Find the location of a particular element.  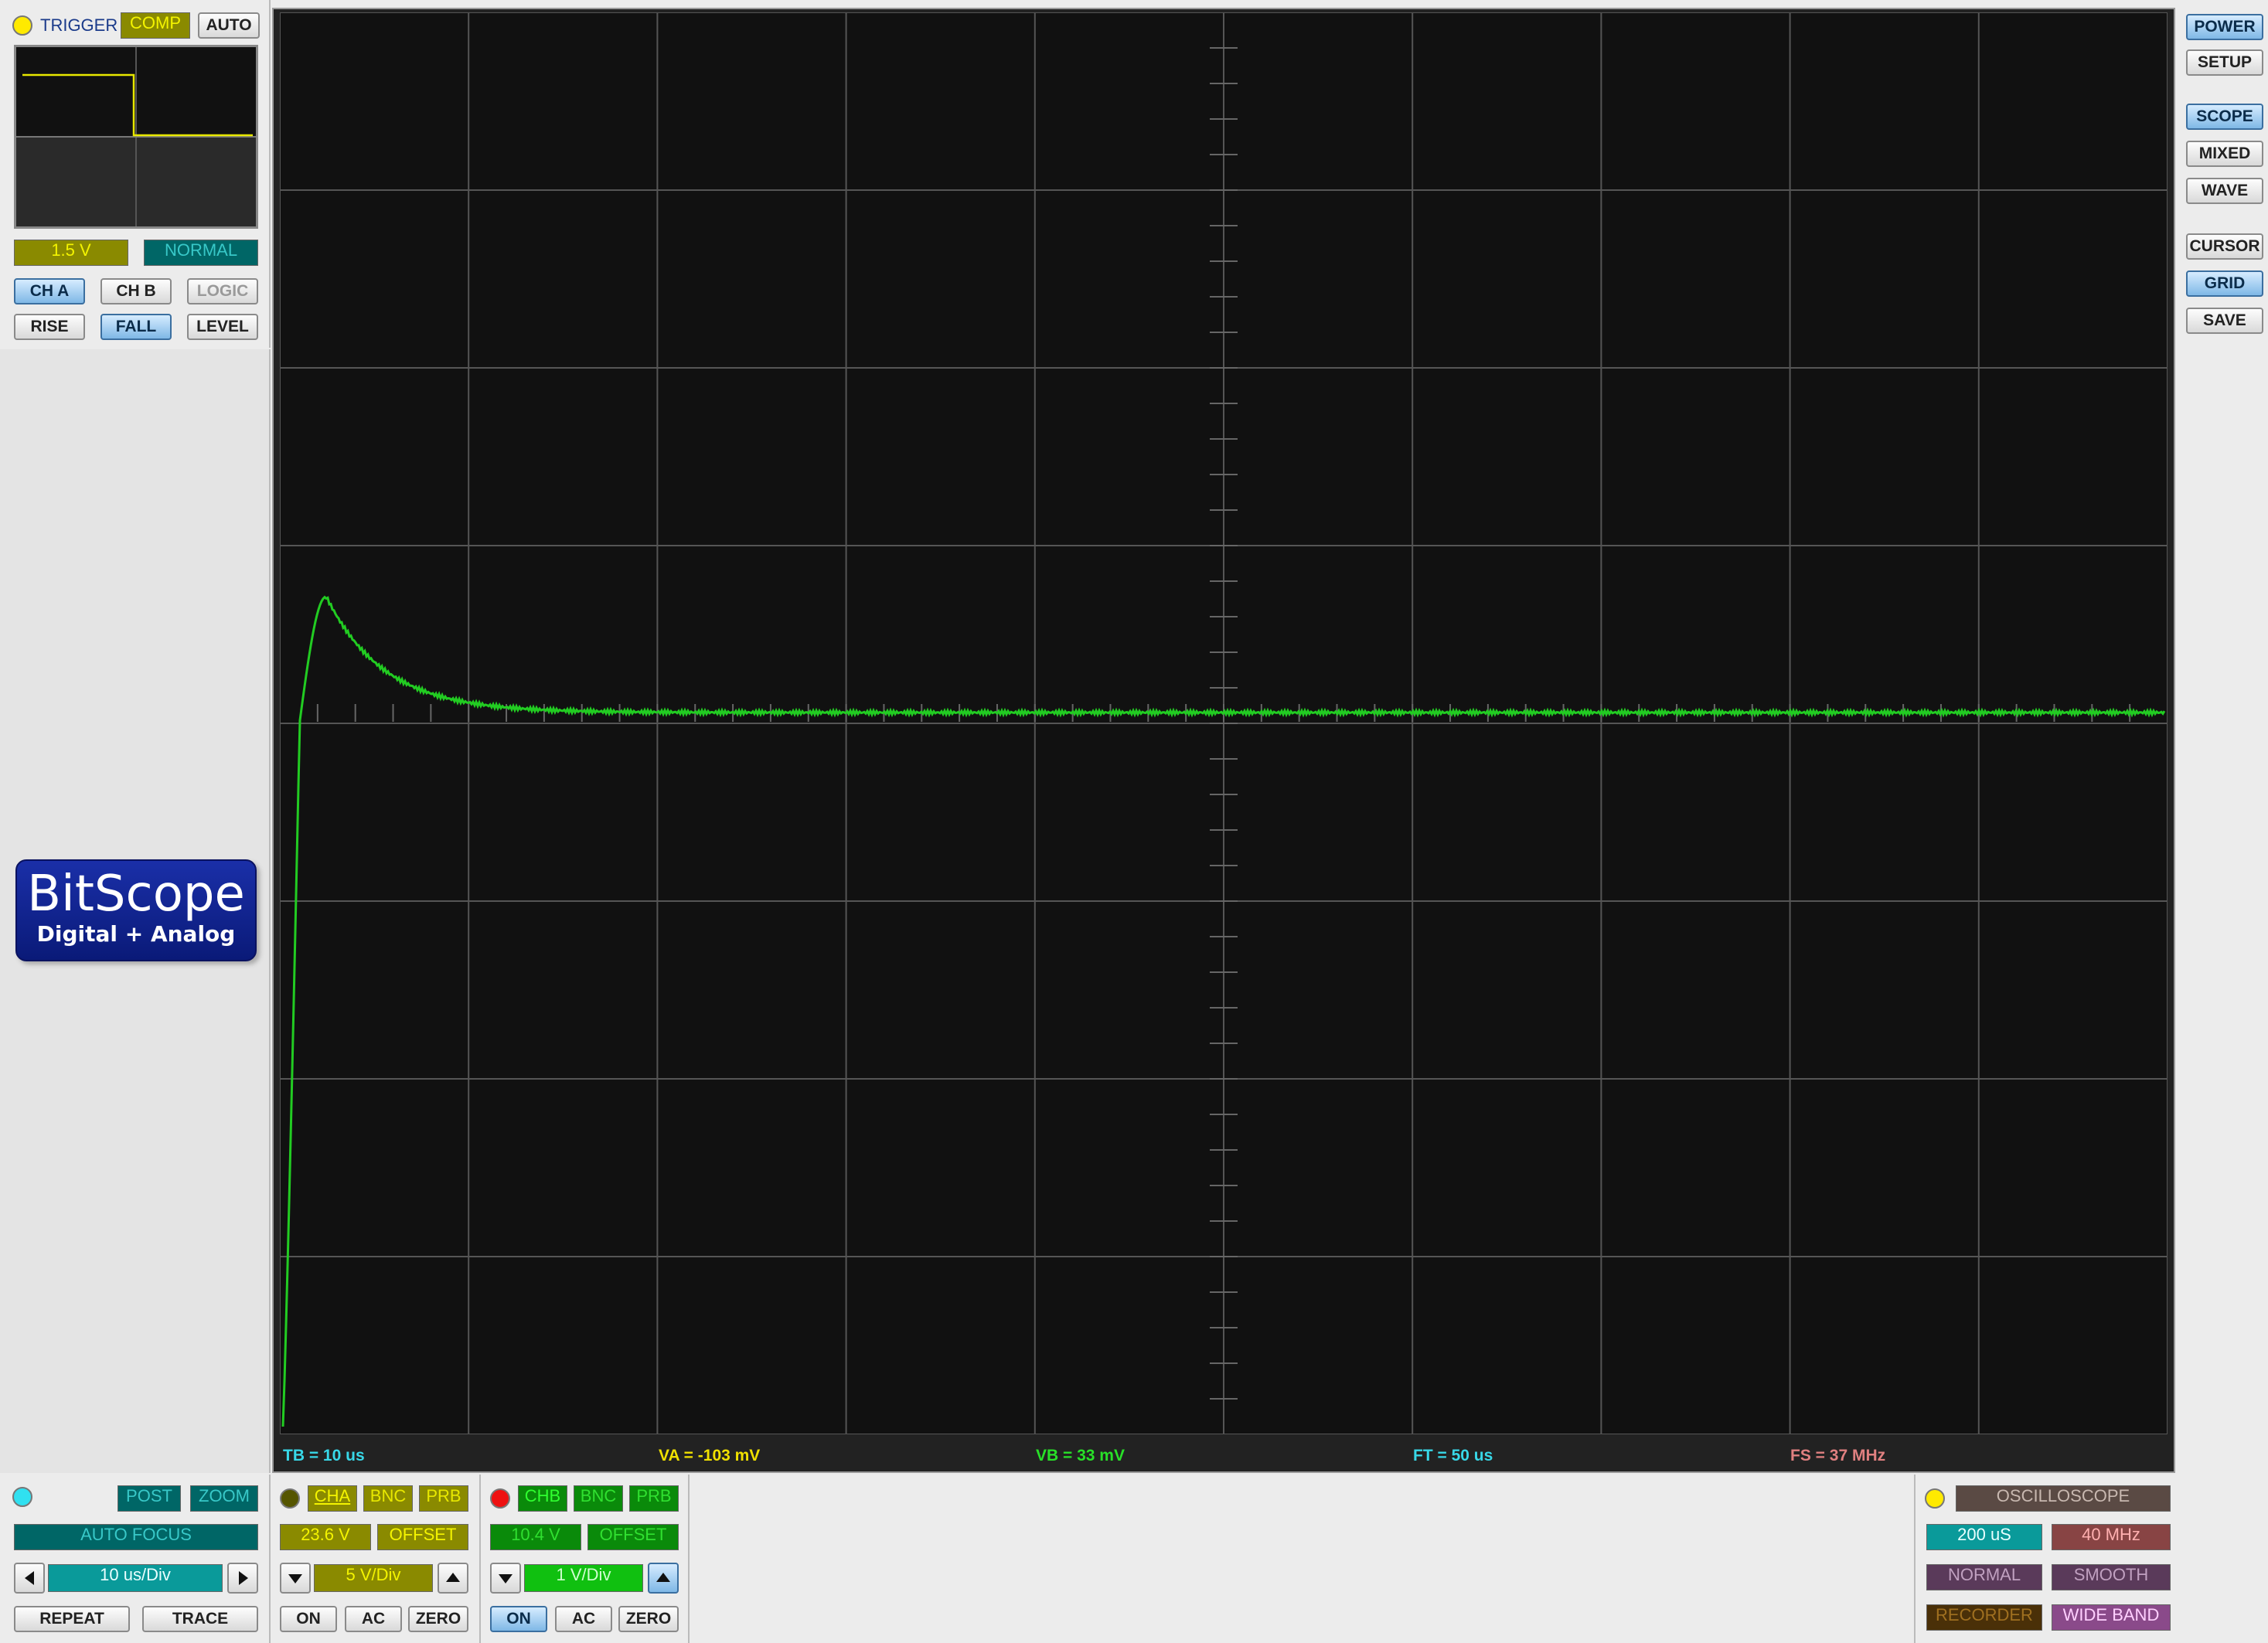

channel-b-scale-down is located at coordinates (506, 1578).